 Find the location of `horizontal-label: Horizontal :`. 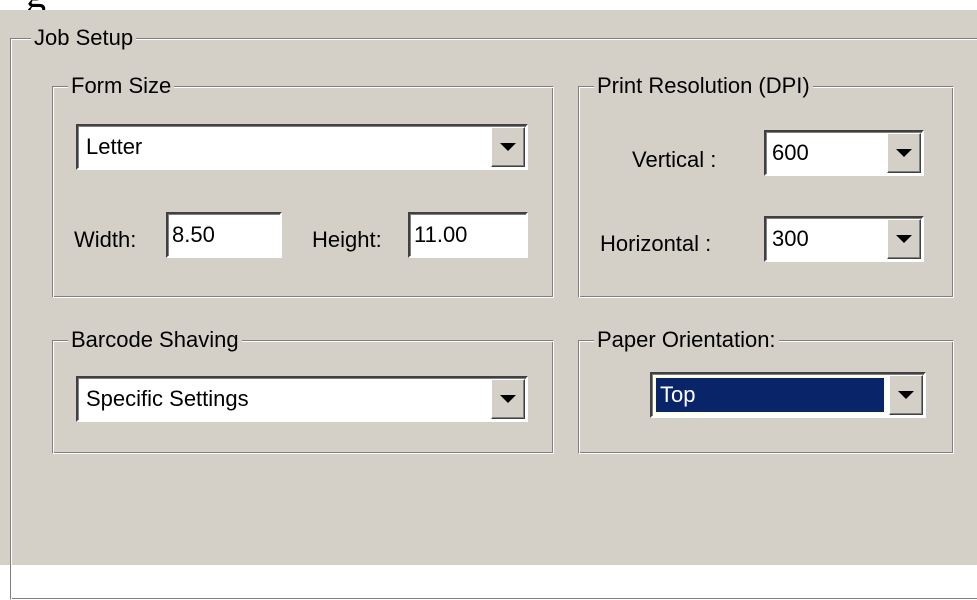

horizontal-label: Horizontal : is located at coordinates (656, 243).